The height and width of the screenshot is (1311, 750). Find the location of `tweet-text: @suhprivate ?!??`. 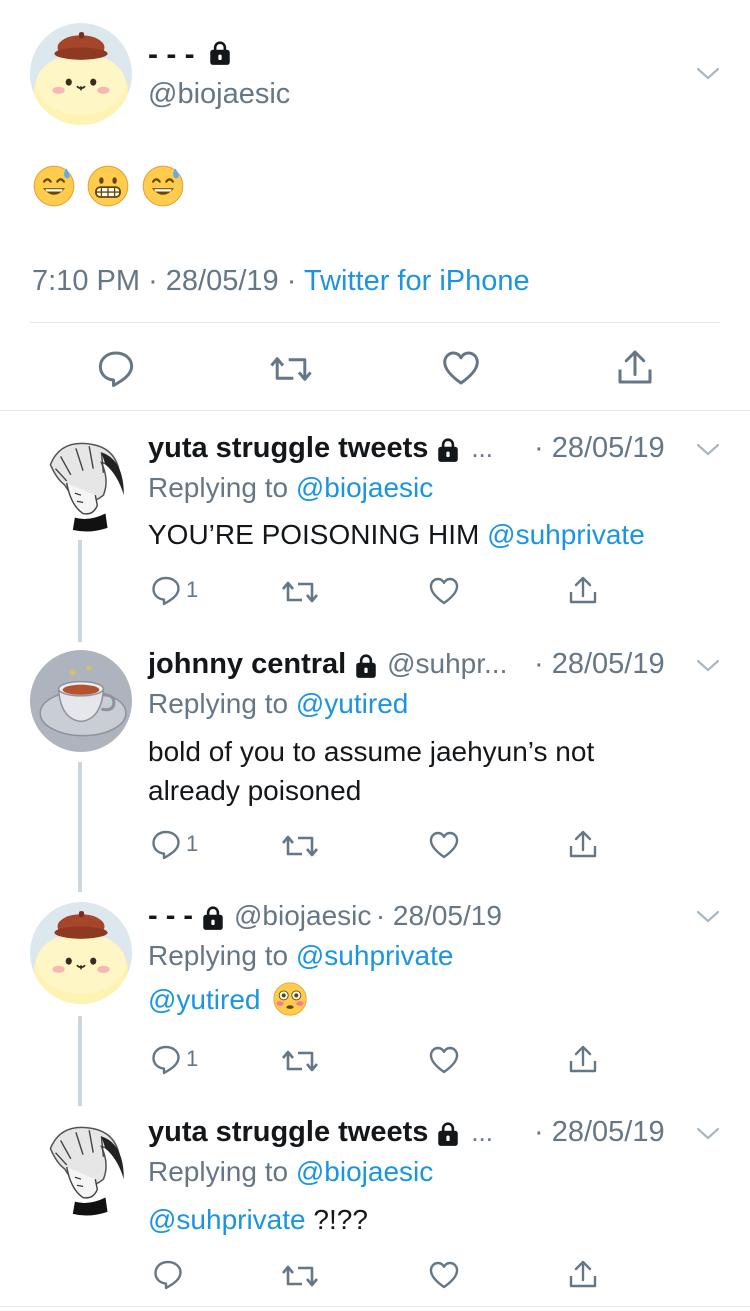

tweet-text: @suhprivate ?!?? is located at coordinates (258, 1220).